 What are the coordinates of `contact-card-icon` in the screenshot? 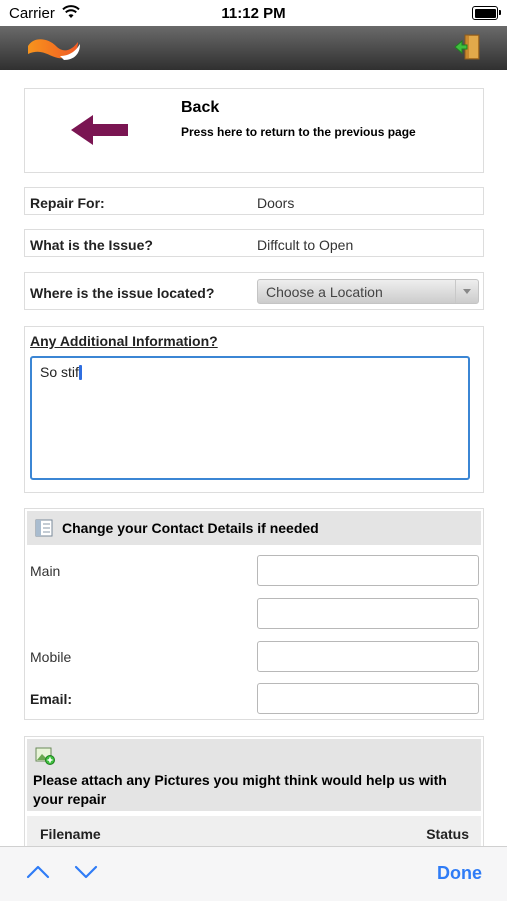 It's located at (44, 530).